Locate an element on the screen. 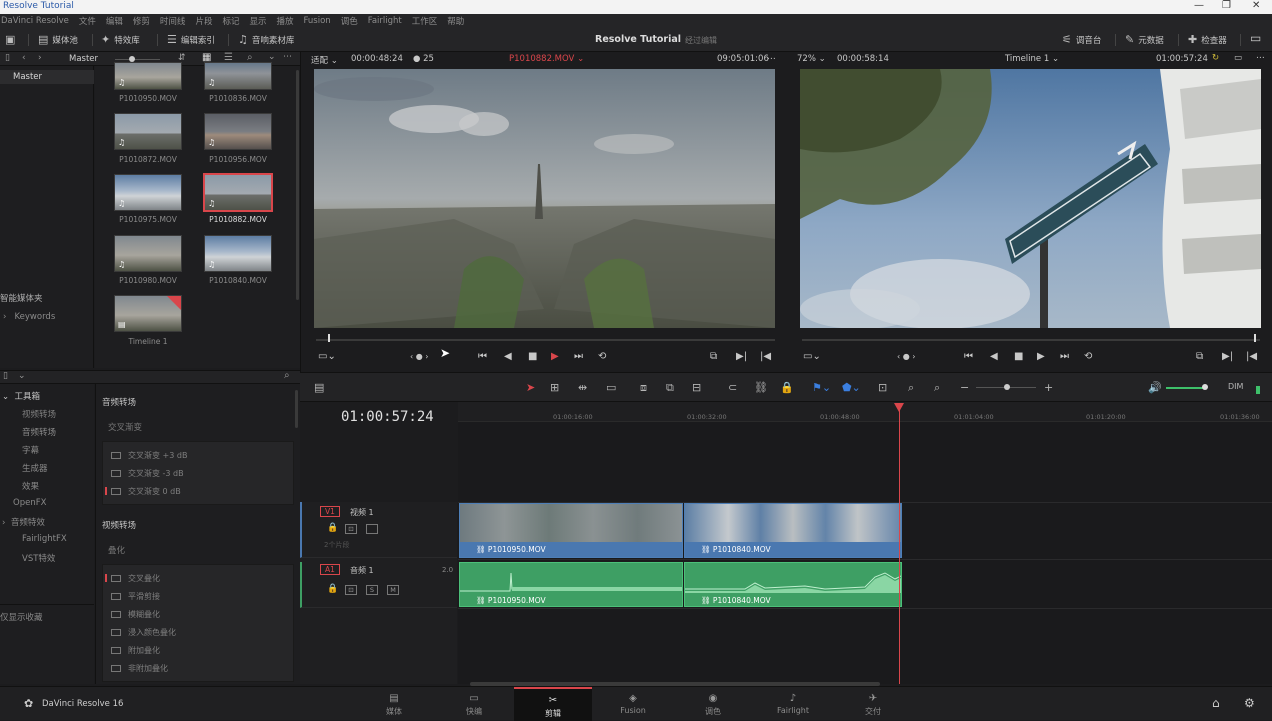  volume-slider is located at coordinates (1186, 388).